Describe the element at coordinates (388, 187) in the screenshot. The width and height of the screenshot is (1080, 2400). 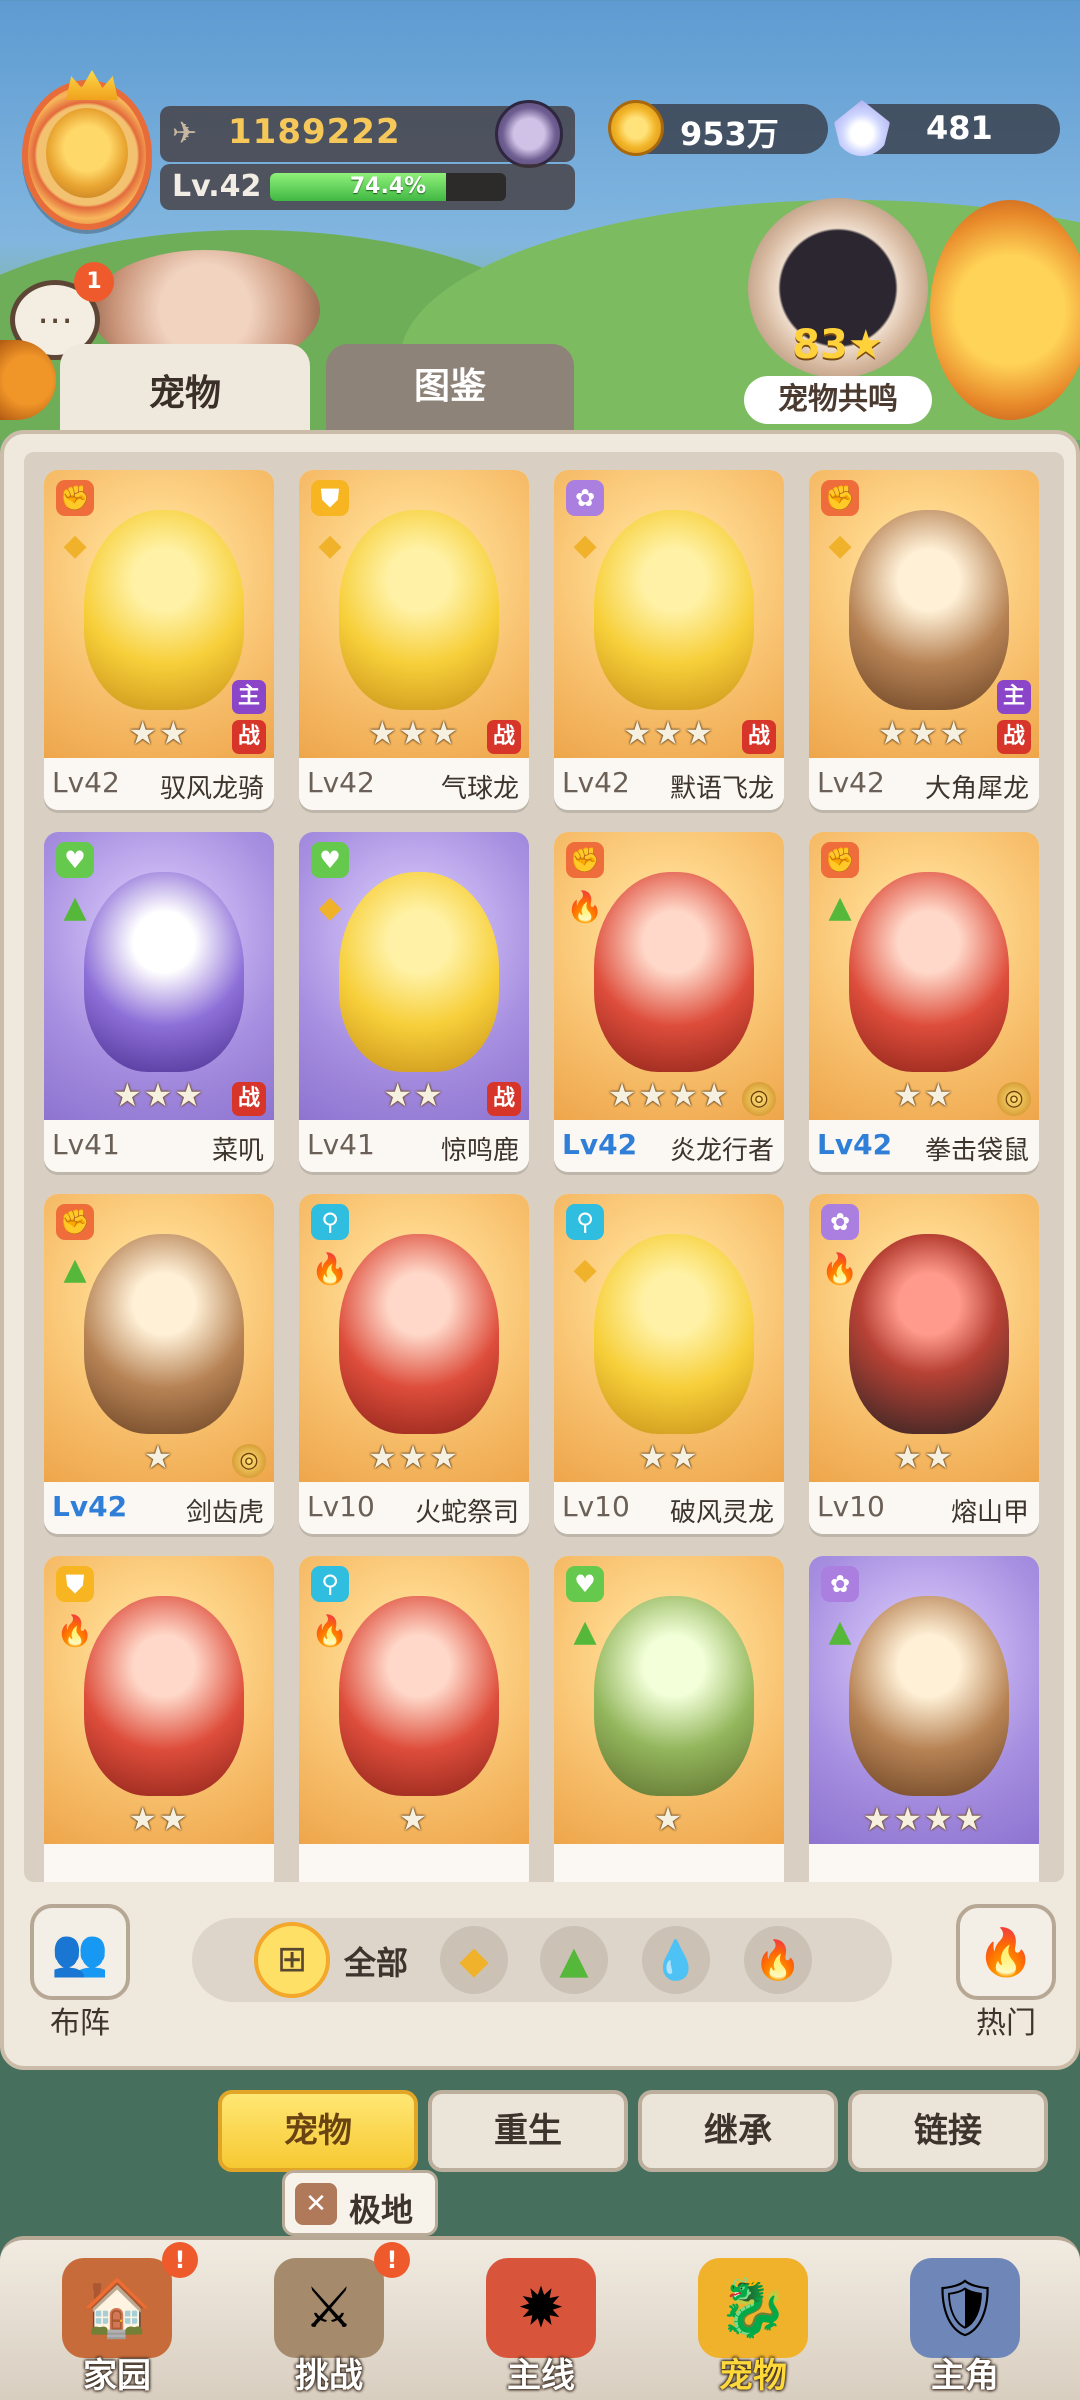
I see `xp-progress-track: 74.4%` at that location.